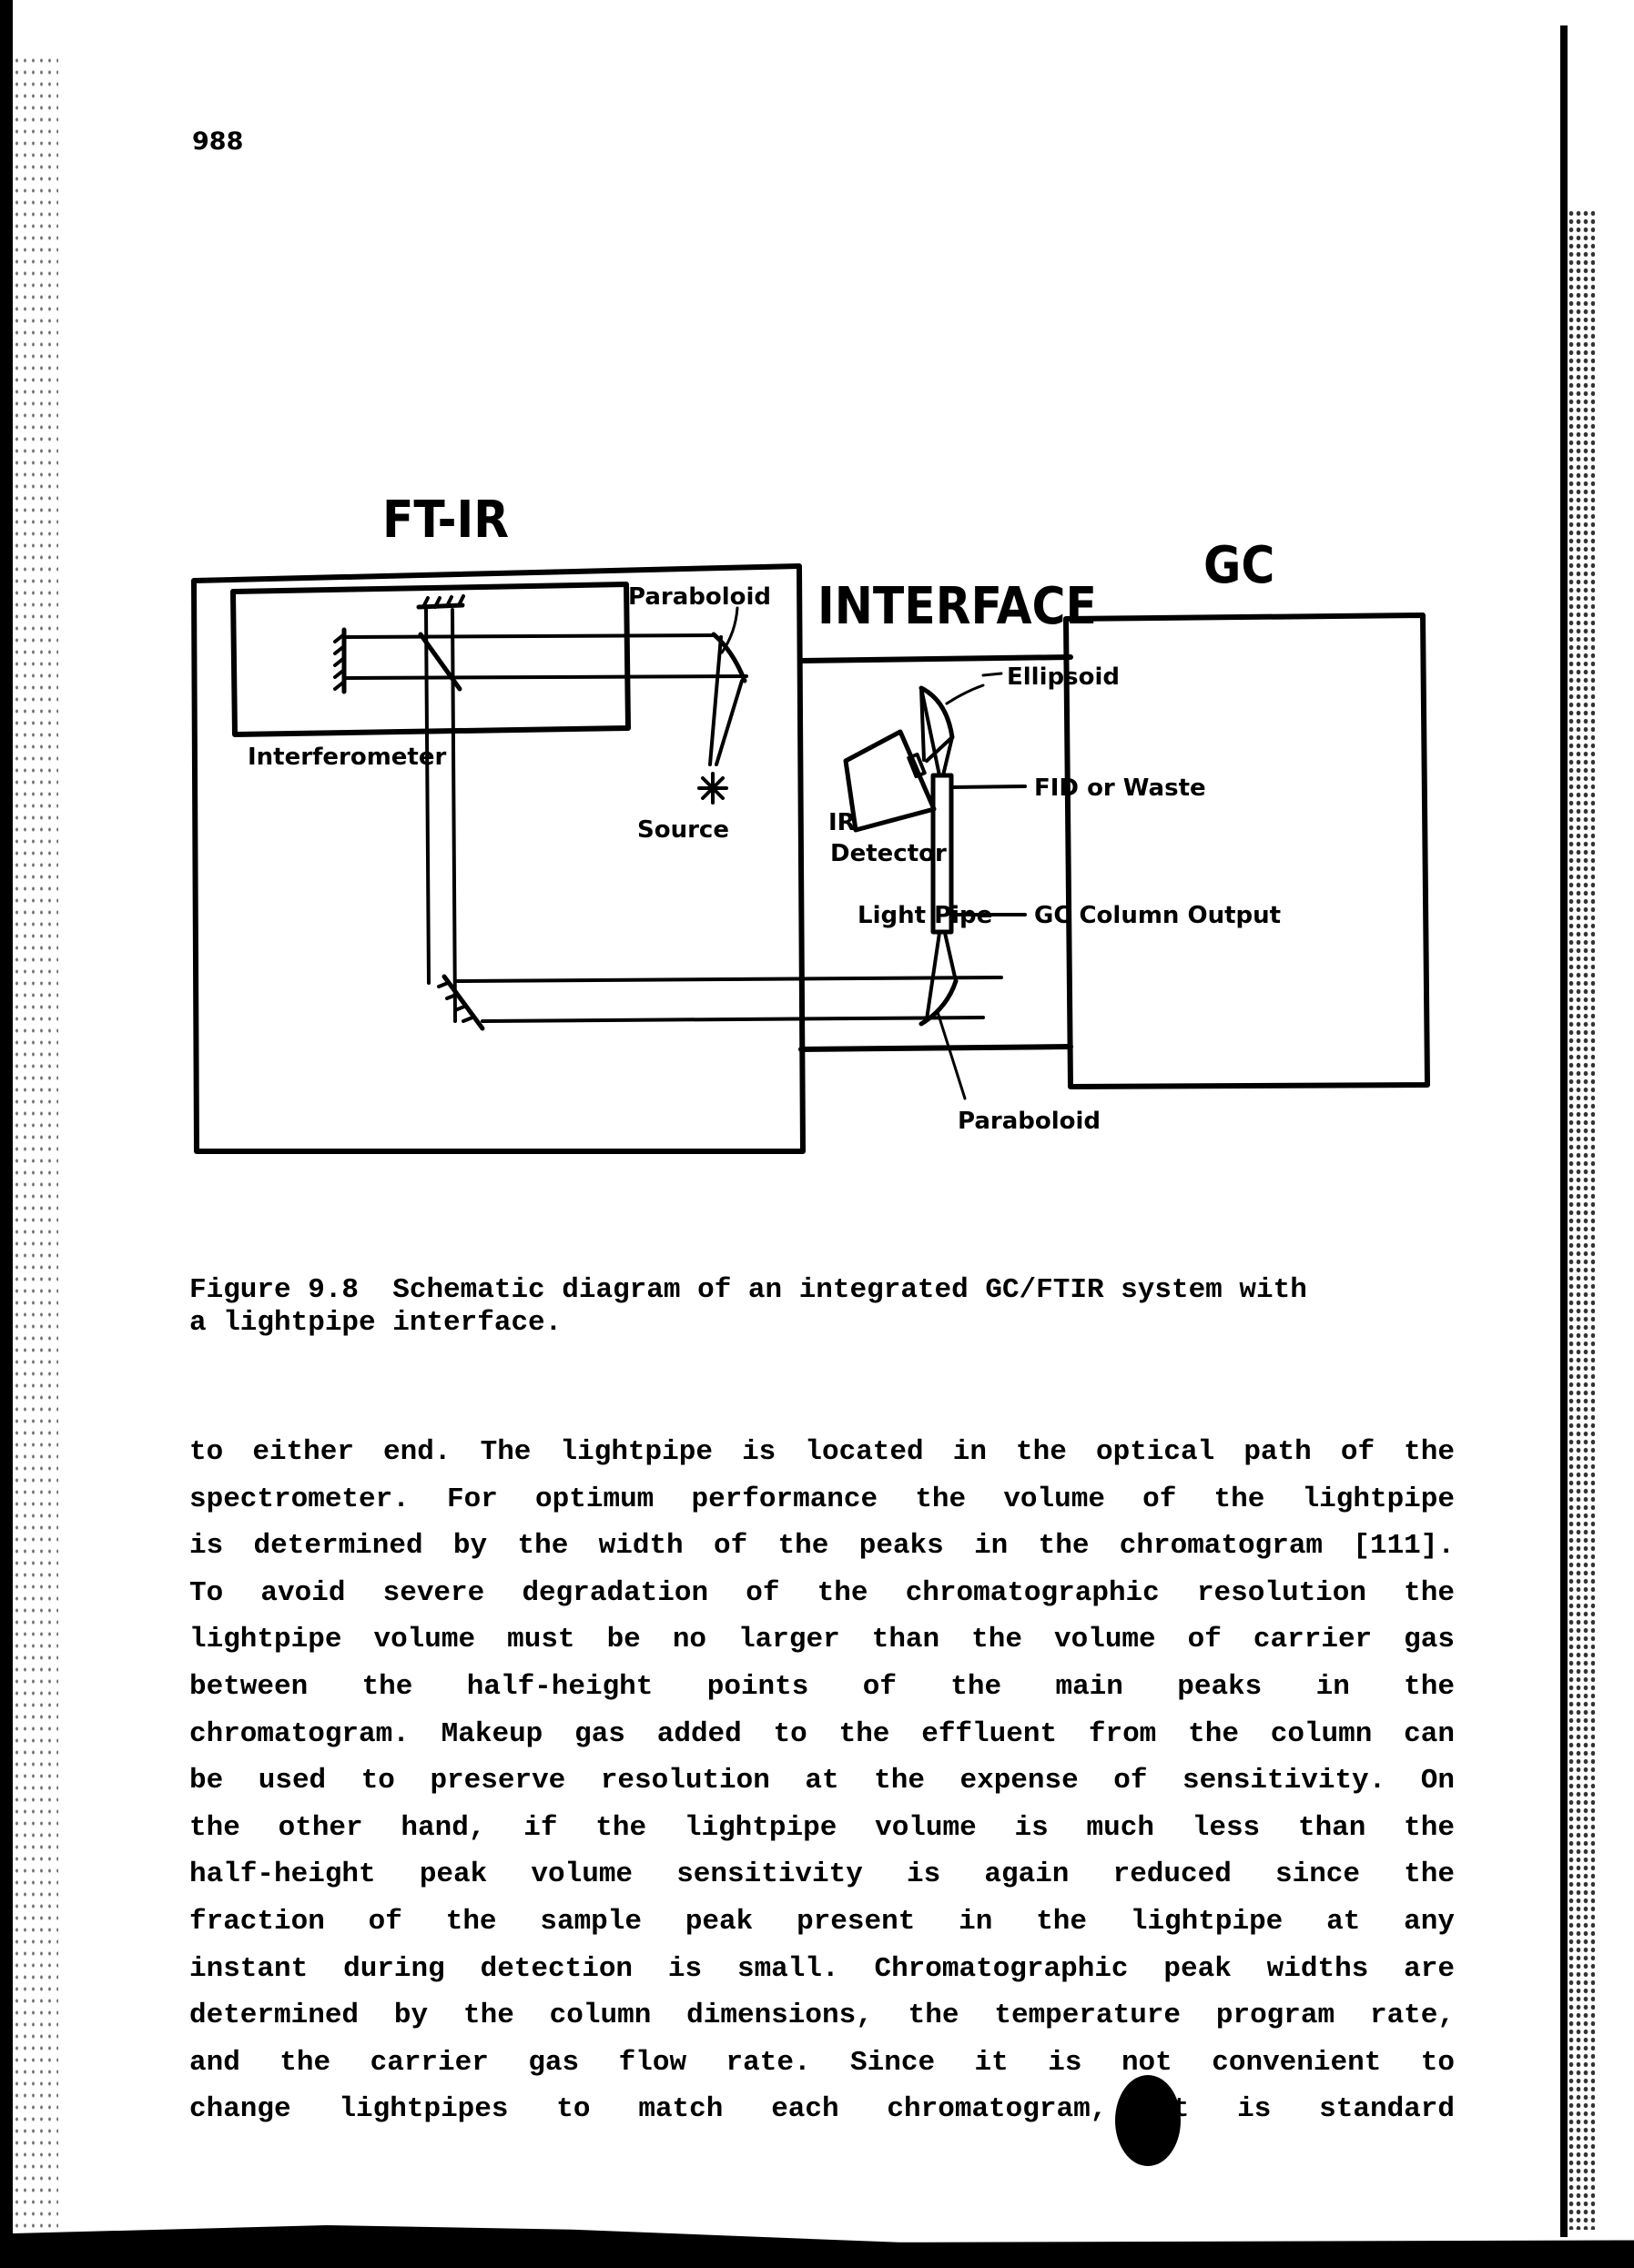 The image size is (1634, 2268). I want to click on interface-top, so click(935, 658).